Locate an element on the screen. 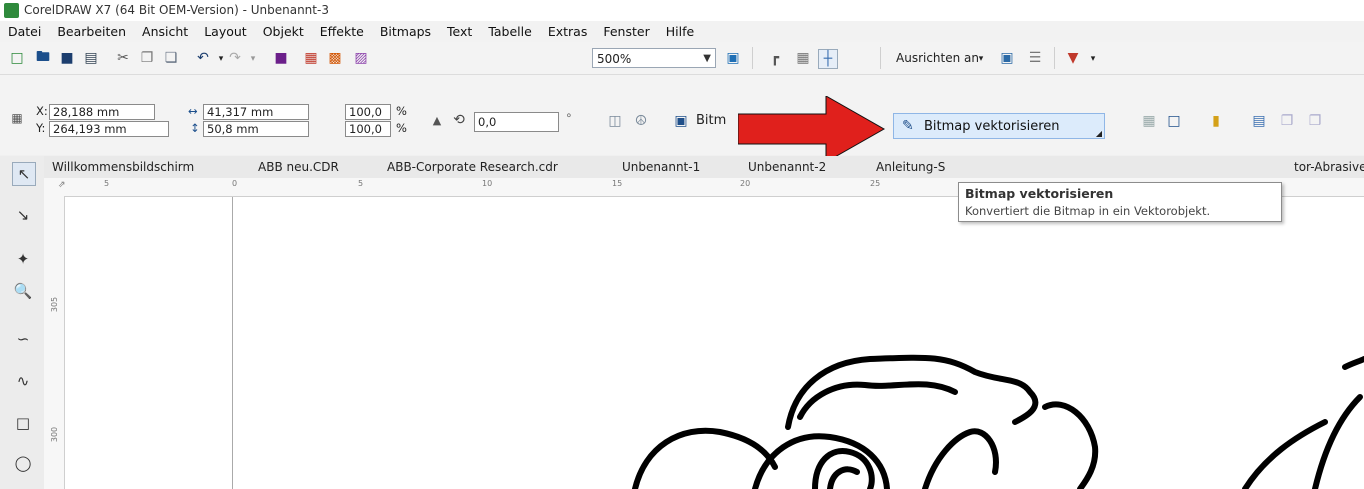  tab-unbenannt-2: Unbenannt-2 is located at coordinates (787, 167).